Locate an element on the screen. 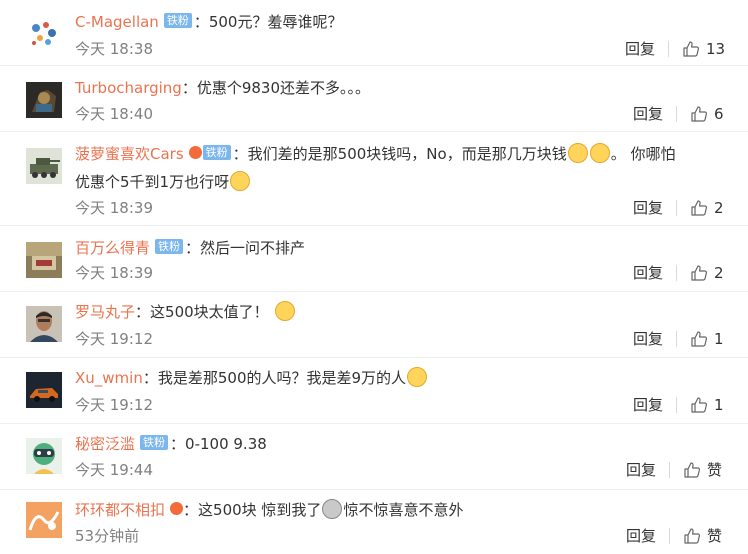  comment-text: 这500块太值了！ is located at coordinates (209, 312).